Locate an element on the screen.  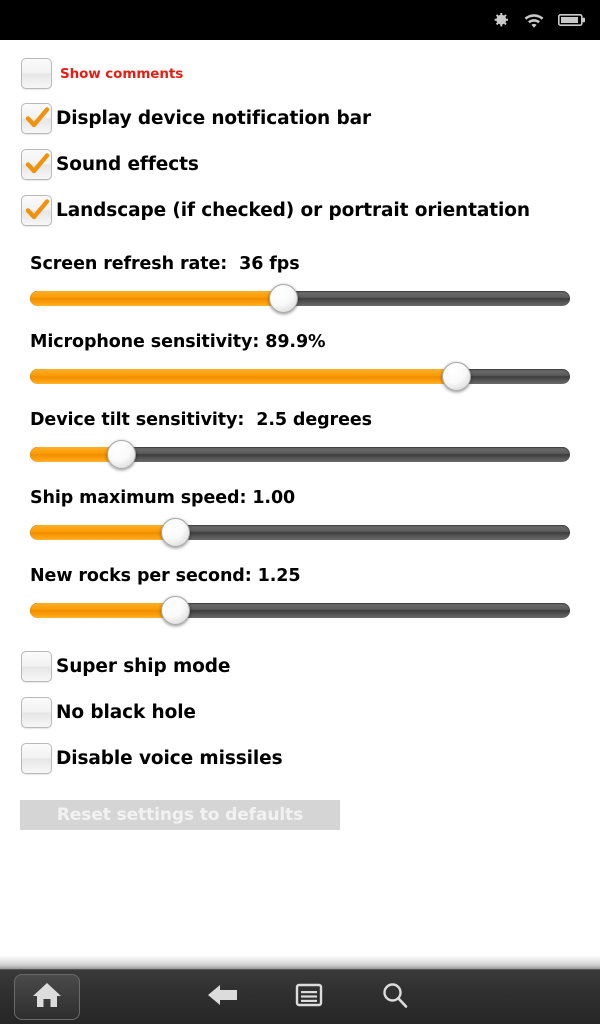
nav-bar-separator is located at coordinates (300, 962).